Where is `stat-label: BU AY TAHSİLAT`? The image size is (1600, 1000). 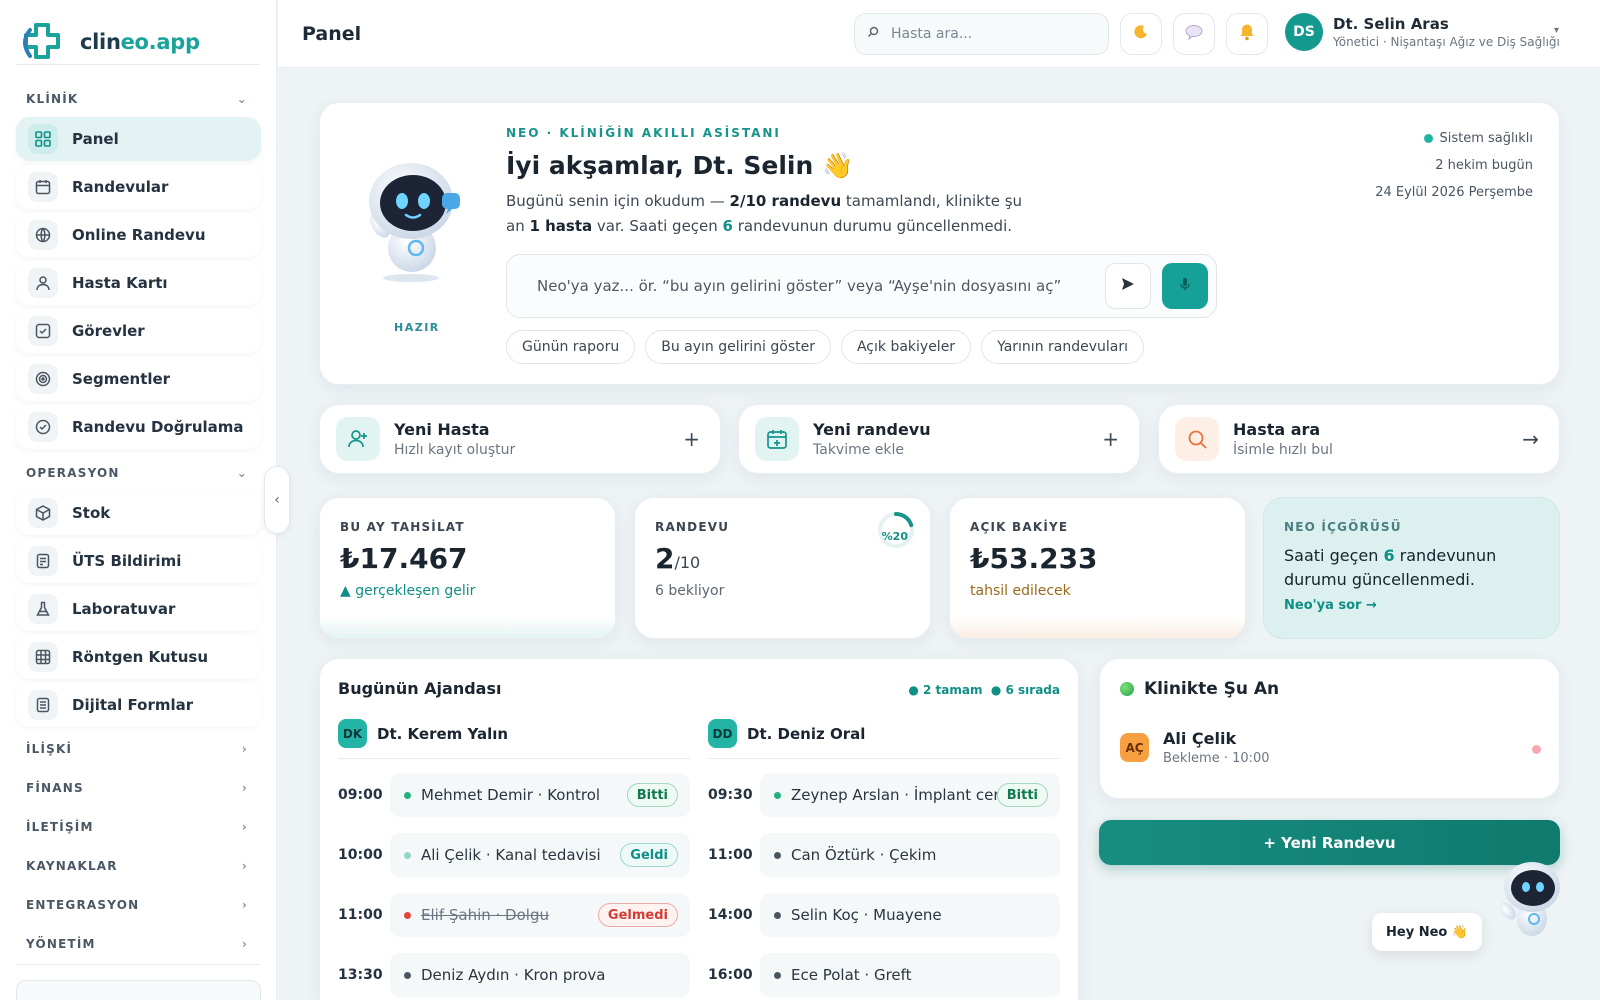 stat-label: BU AY TAHSİLAT is located at coordinates (402, 527).